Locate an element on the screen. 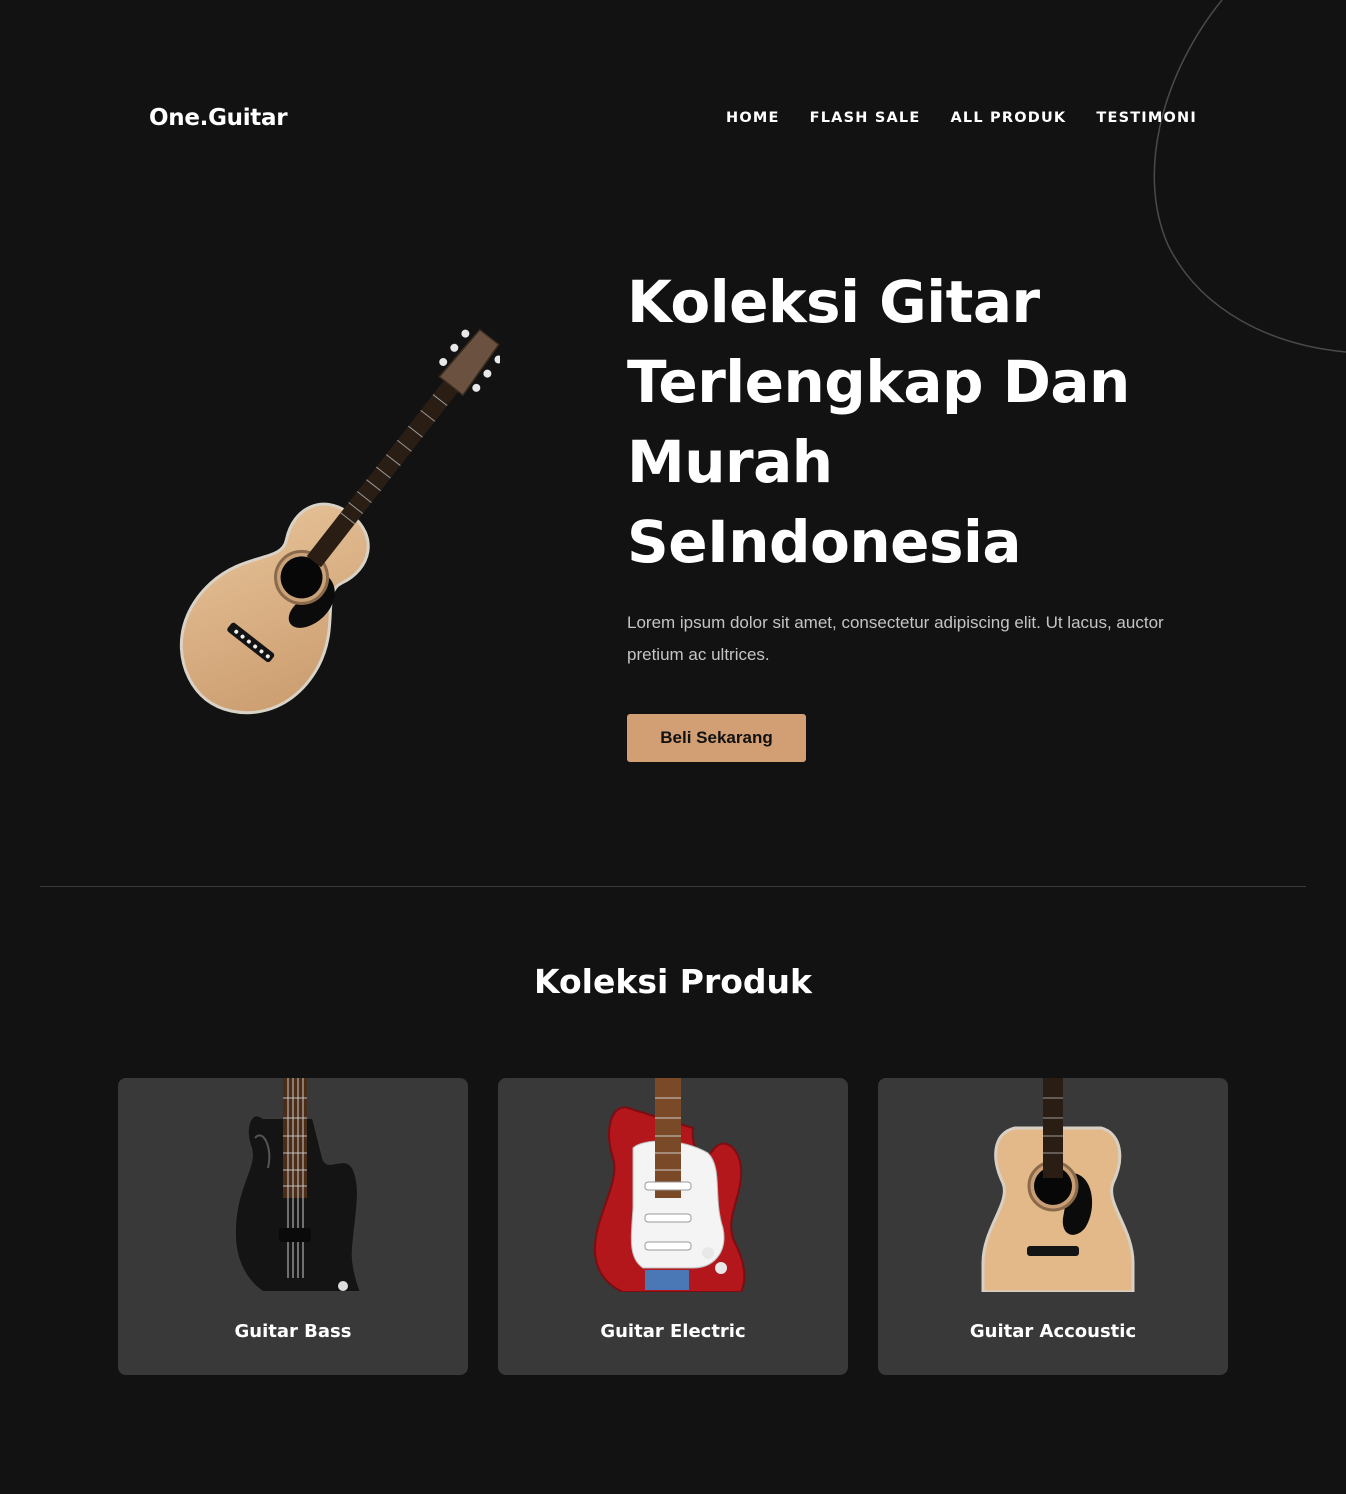 This screenshot has width=1346, height=1494. hero-title-line: Koleksi Gitar is located at coordinates (833, 302).